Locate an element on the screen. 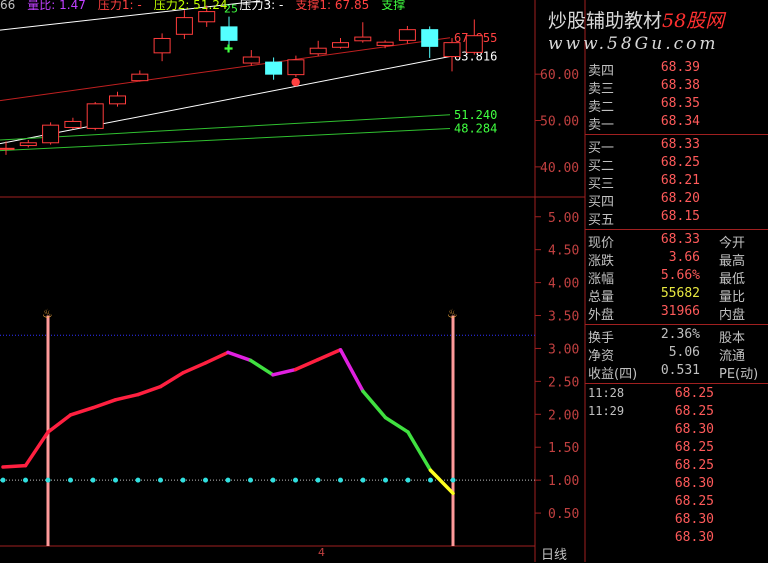  tick-row: 11:28 68.25 is located at coordinates (676, 395).